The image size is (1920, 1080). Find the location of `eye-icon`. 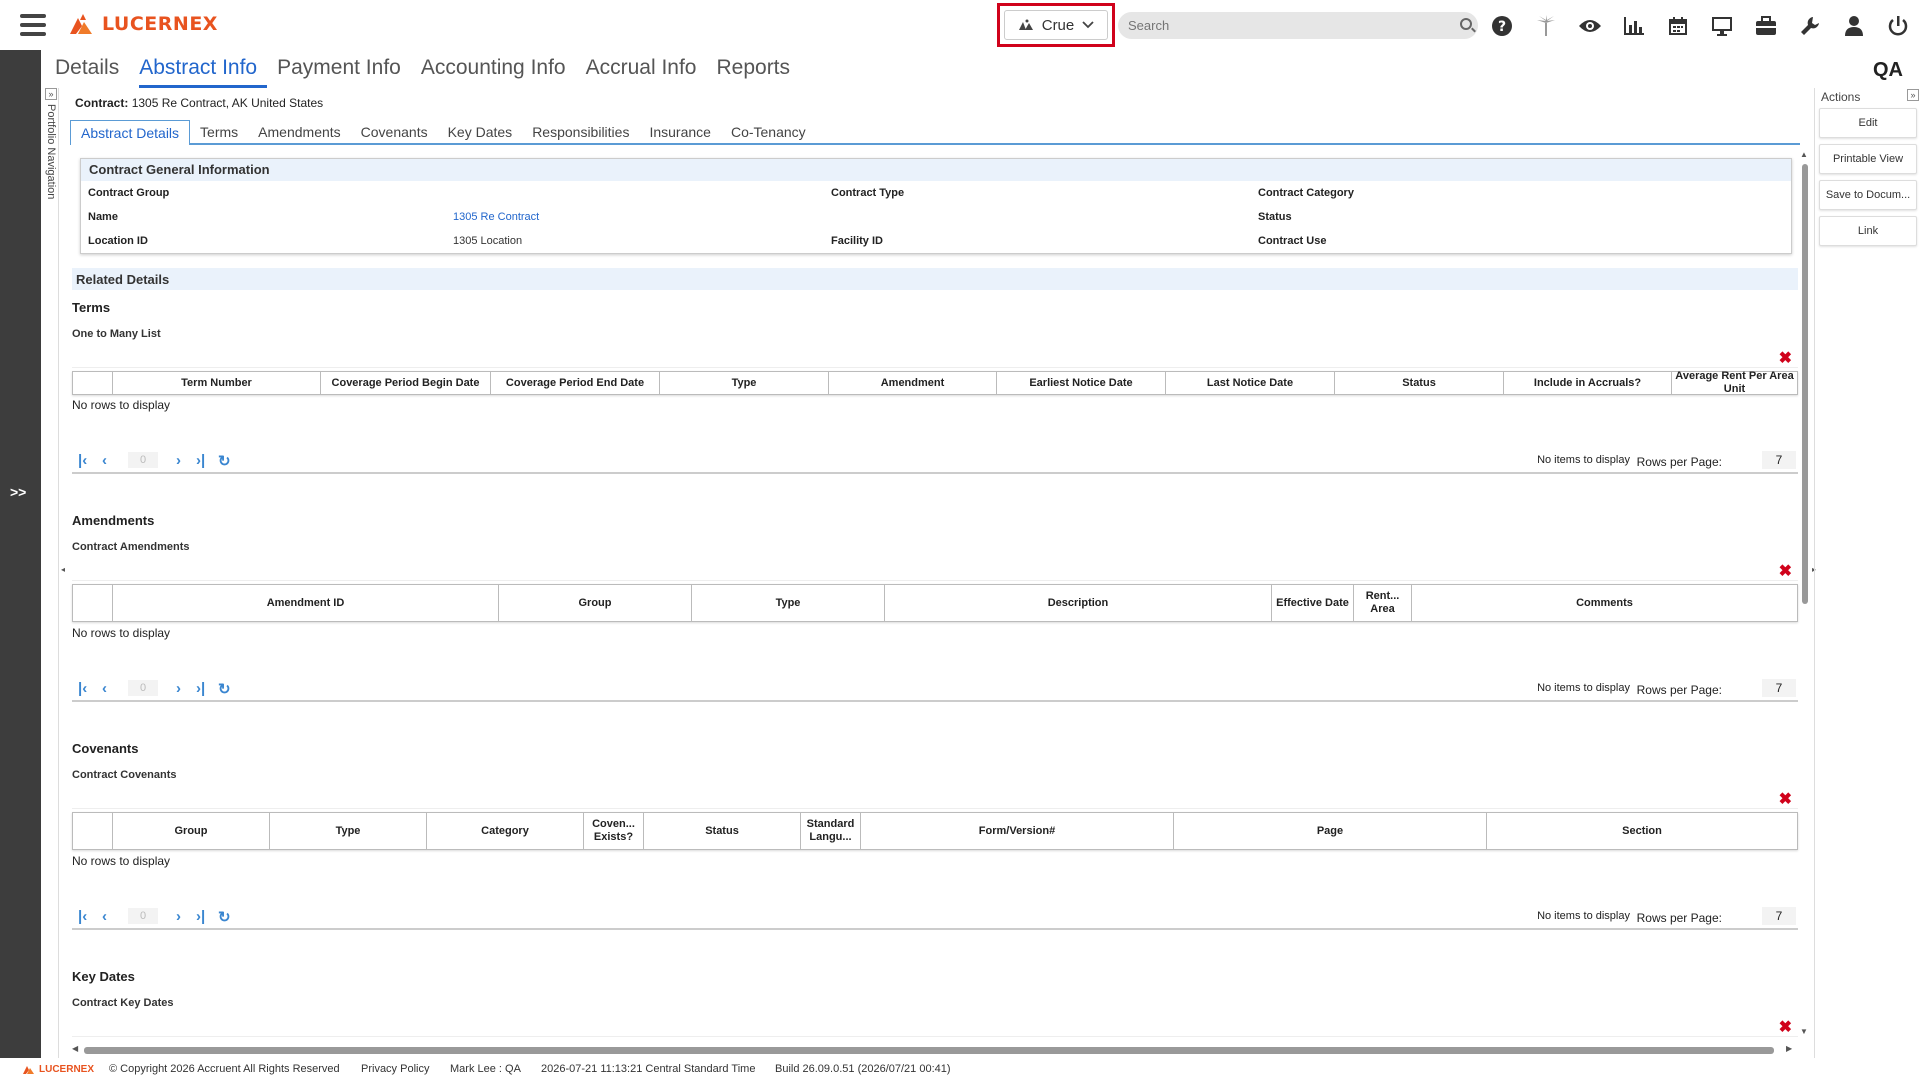

eye-icon is located at coordinates (1589, 25).